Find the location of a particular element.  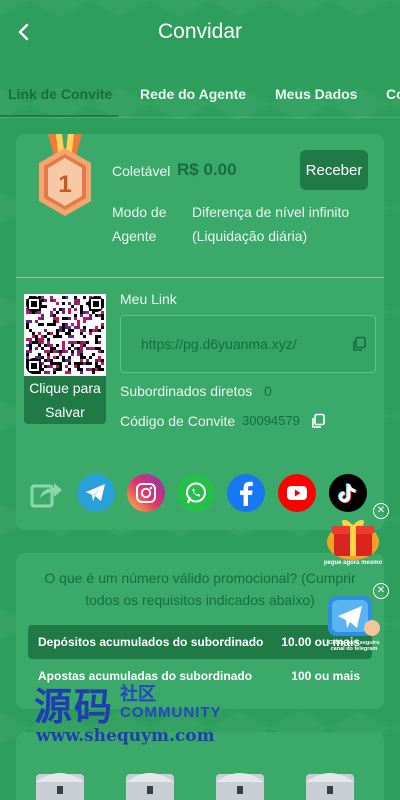

gift-ad-caption: pegue agora mesmo is located at coordinates (353, 563).